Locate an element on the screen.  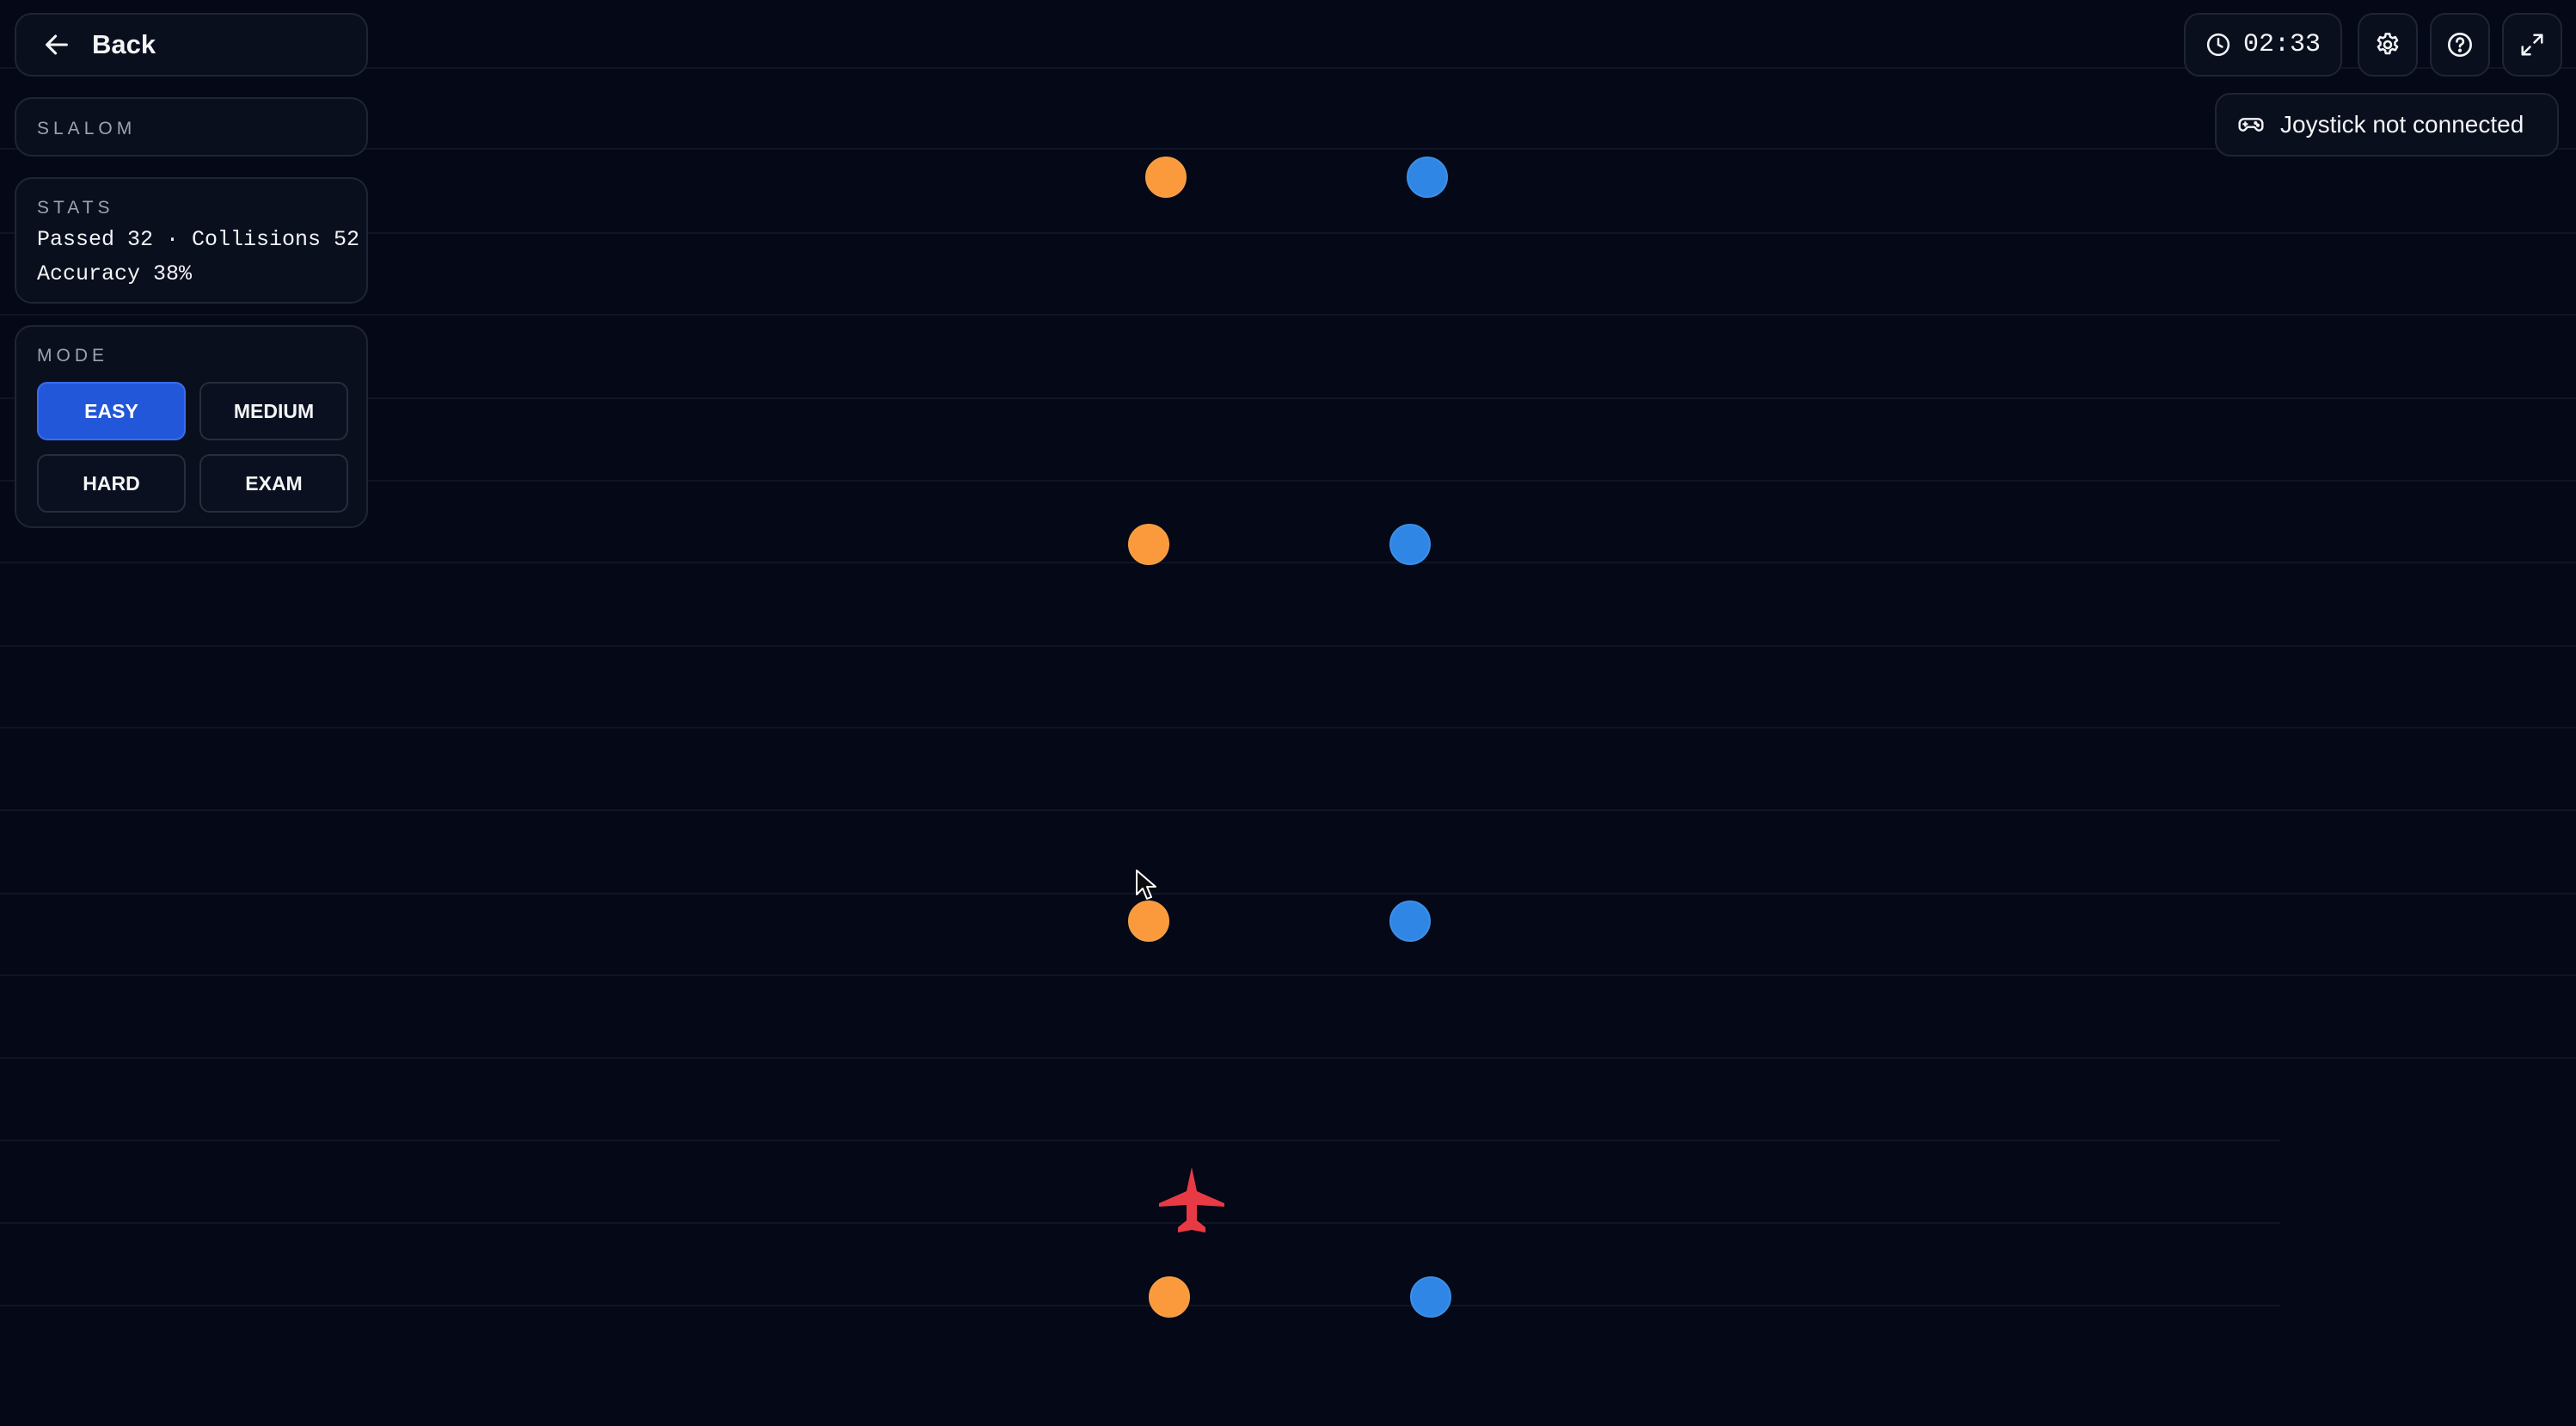
game-title: SLALOM is located at coordinates (87, 129).